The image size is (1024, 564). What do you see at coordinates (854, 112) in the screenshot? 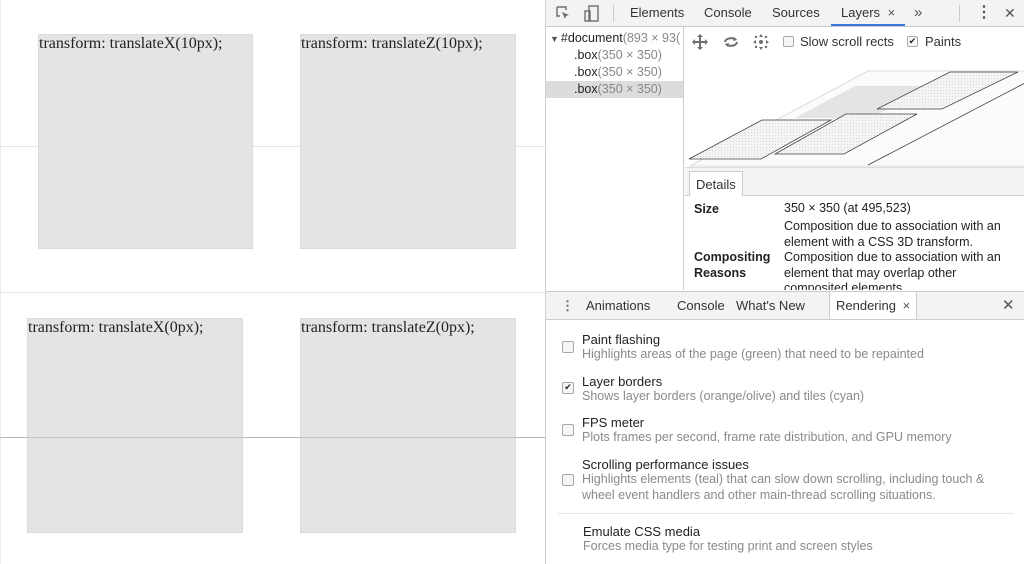
I see `layers-3d-viewer` at bounding box center [854, 112].